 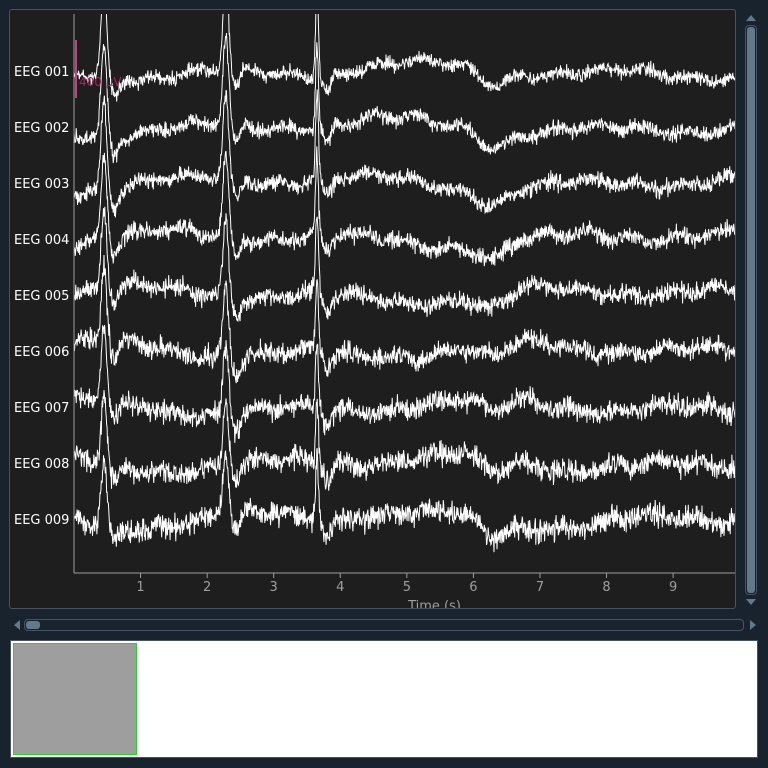 What do you see at coordinates (33, 625) in the screenshot?
I see `horizontal-scroll-thumb` at bounding box center [33, 625].